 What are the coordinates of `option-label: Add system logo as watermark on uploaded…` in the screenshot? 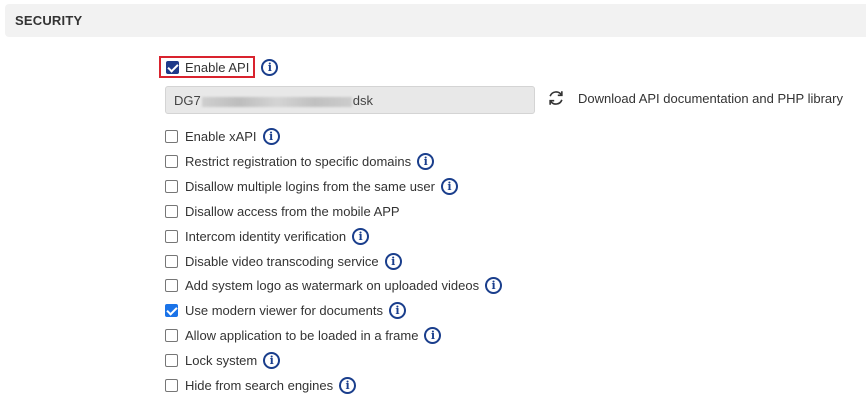 It's located at (332, 285).